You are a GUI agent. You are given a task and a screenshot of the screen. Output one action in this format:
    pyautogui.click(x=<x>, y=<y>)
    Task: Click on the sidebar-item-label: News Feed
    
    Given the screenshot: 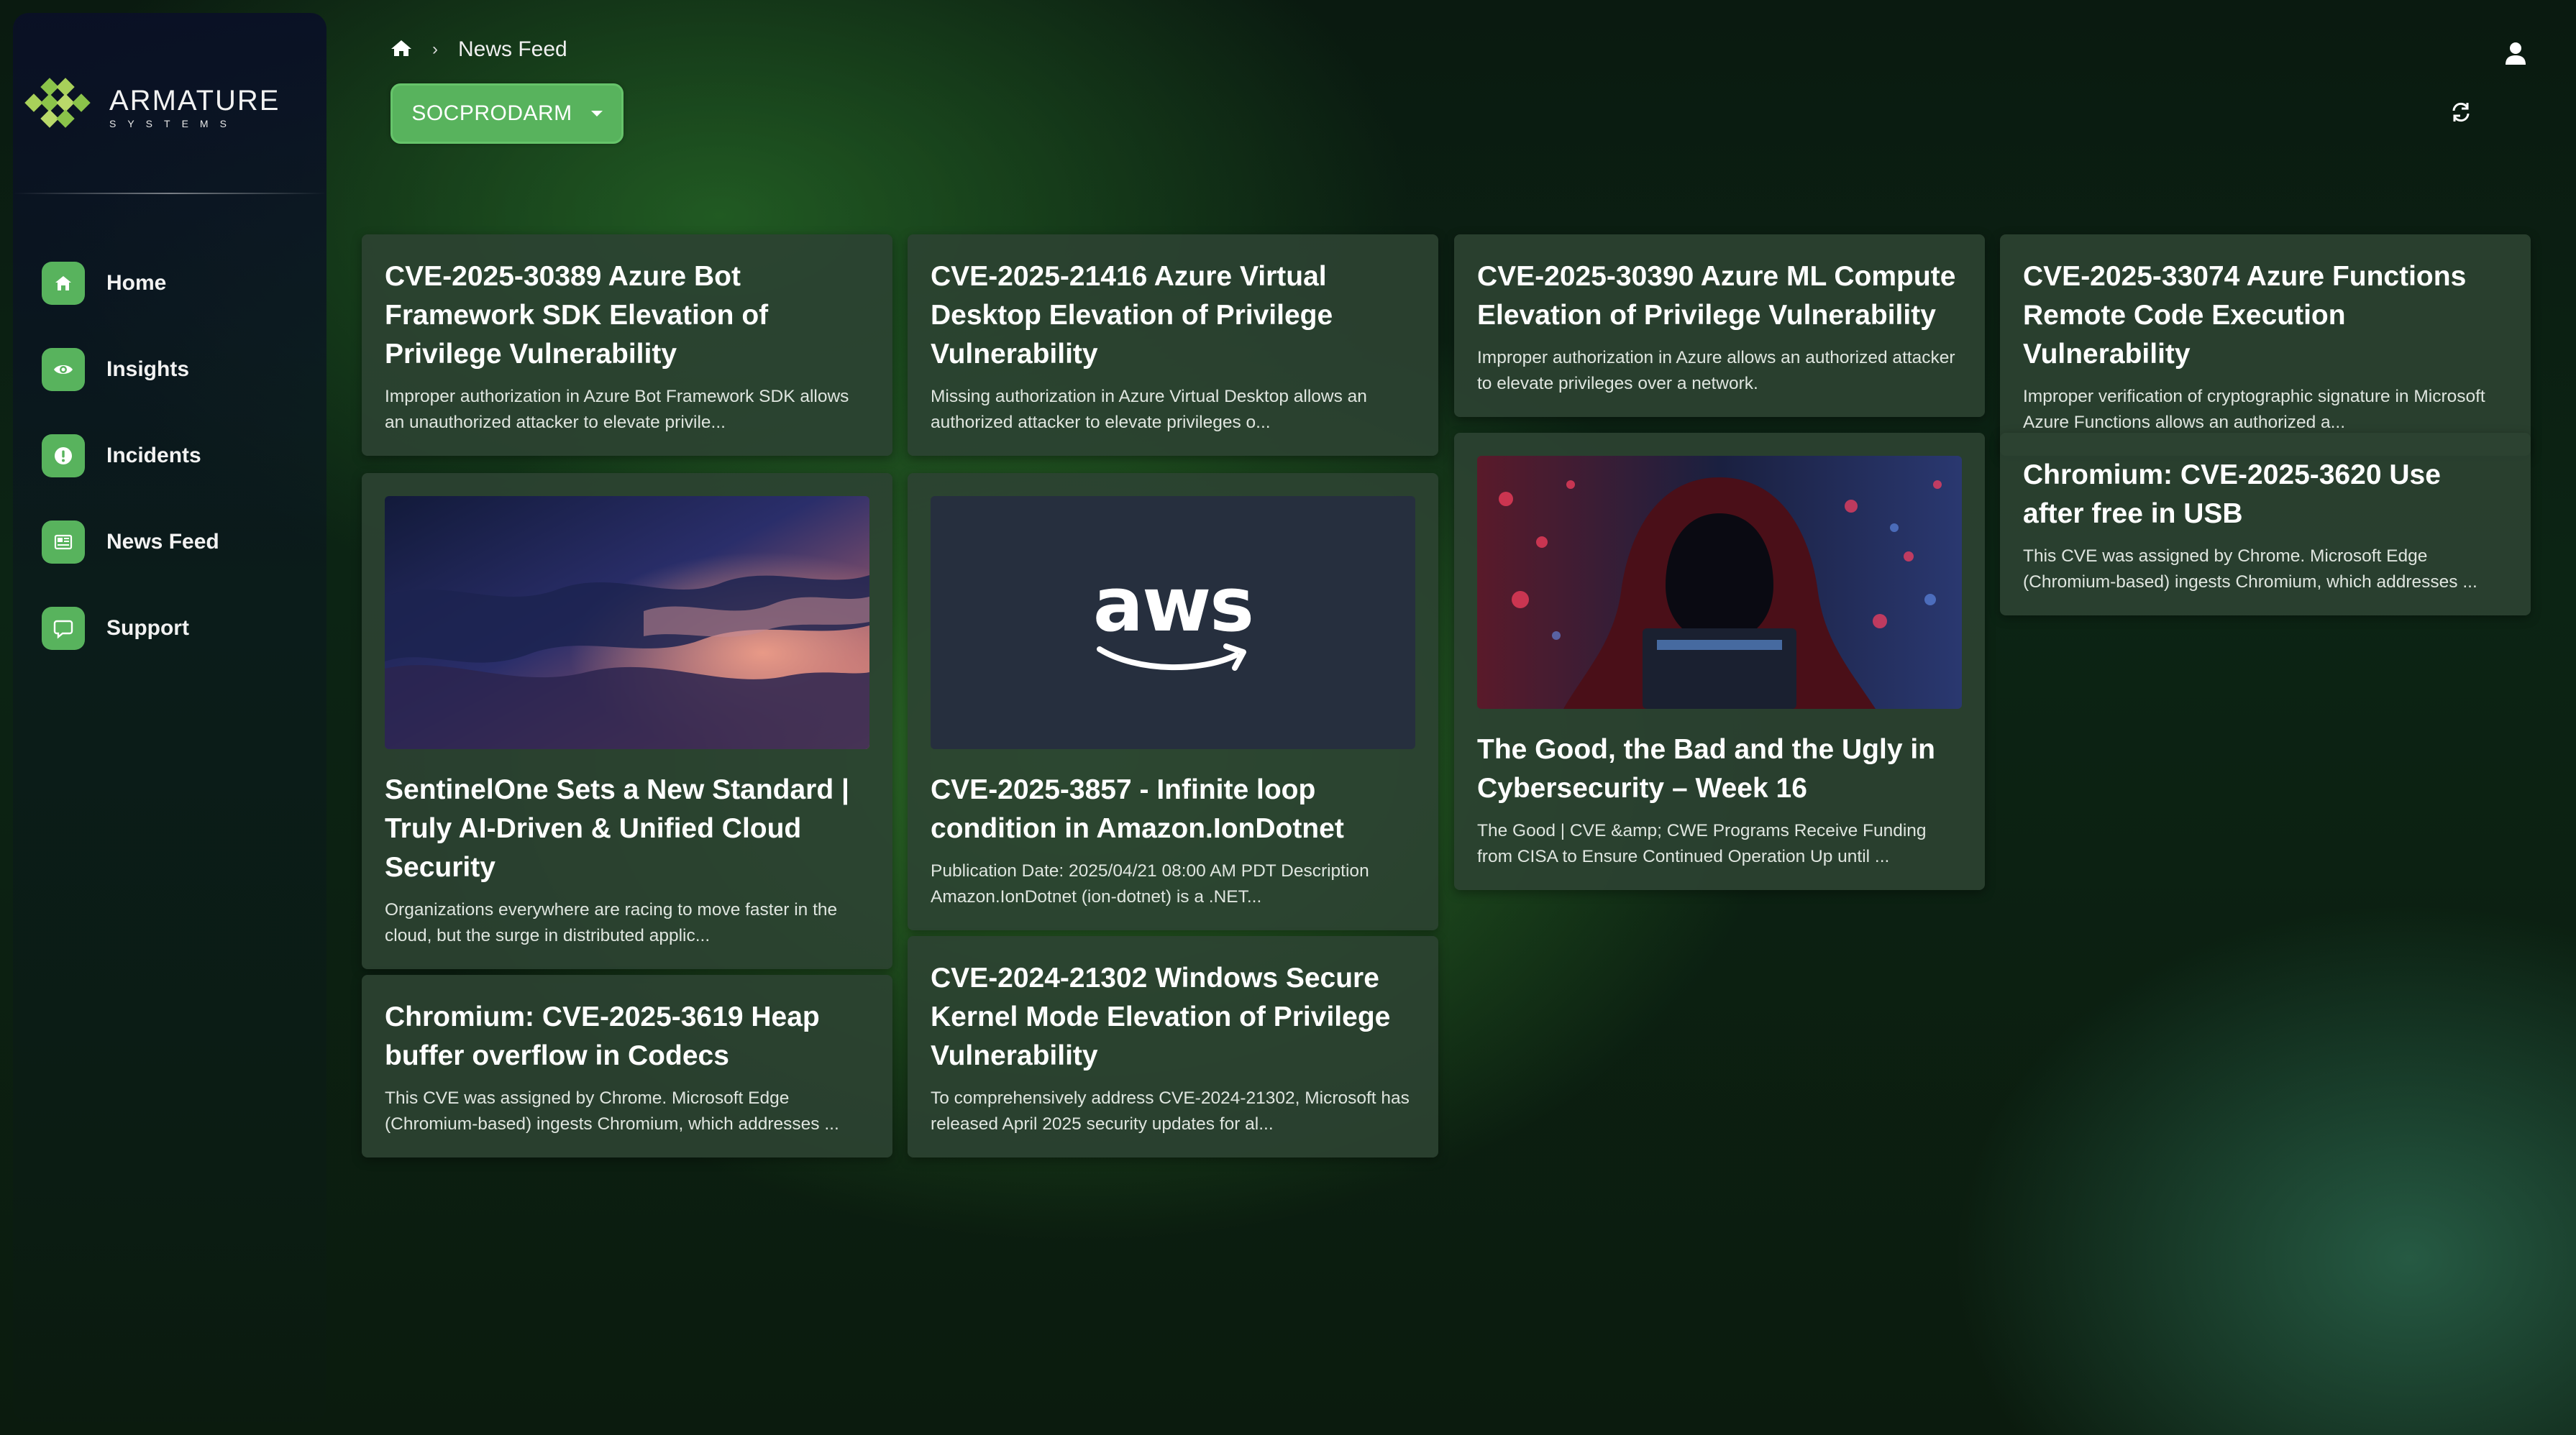 What is the action you would take?
    pyautogui.click(x=162, y=542)
    